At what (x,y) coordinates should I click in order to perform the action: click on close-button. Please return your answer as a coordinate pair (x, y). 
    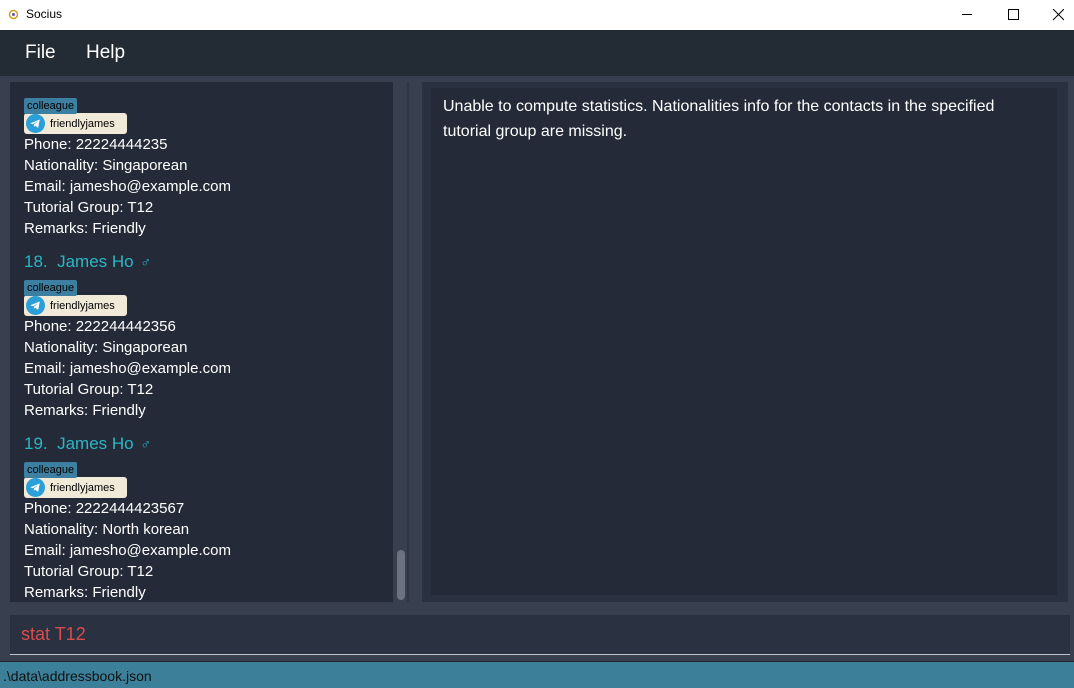
    Looking at the image, I should click on (1054, 15).